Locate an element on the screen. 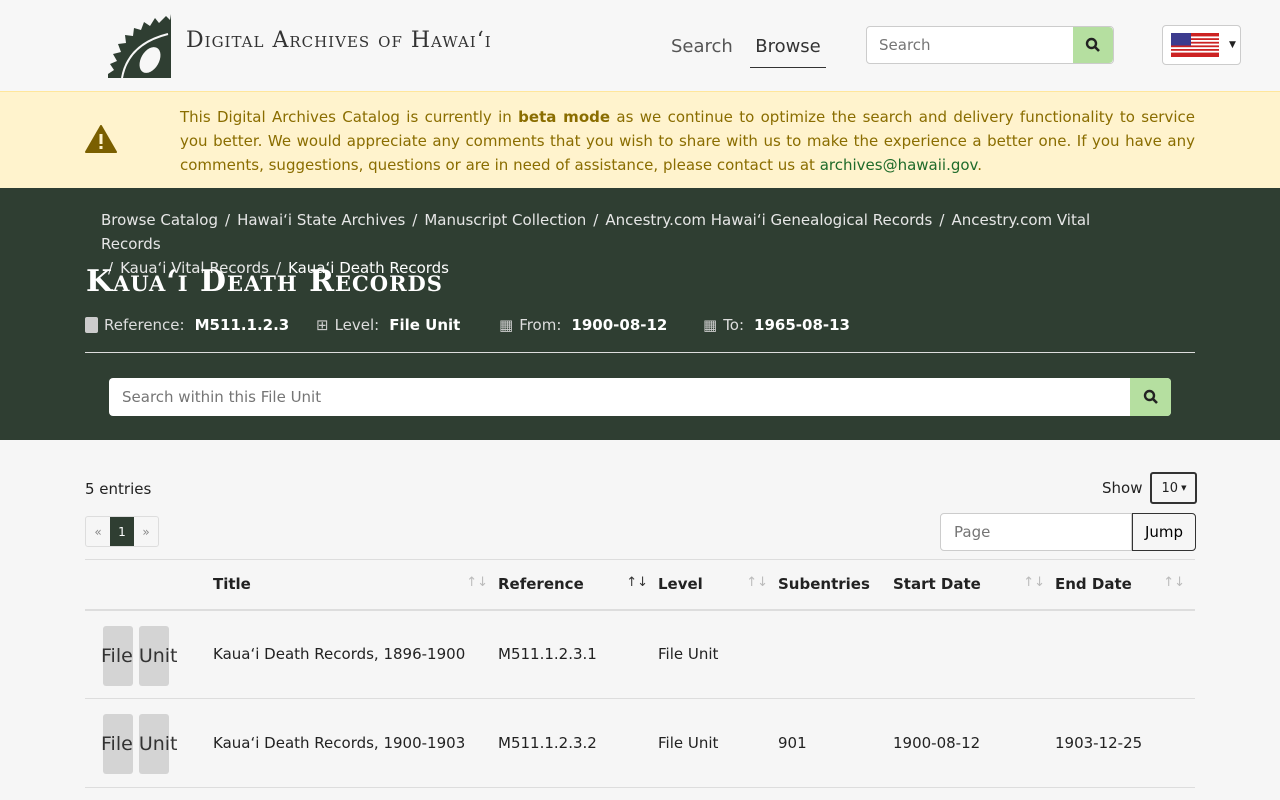 This screenshot has width=1280, height=800. entries-count: 5 entries is located at coordinates (118, 489).